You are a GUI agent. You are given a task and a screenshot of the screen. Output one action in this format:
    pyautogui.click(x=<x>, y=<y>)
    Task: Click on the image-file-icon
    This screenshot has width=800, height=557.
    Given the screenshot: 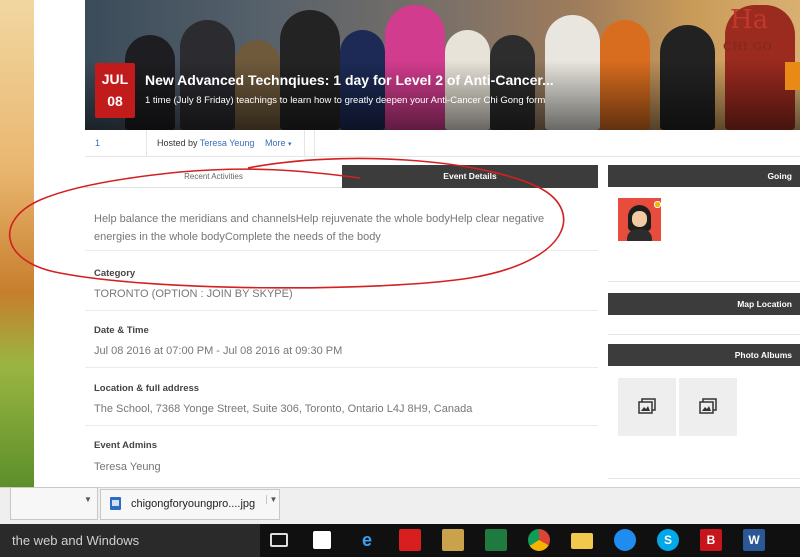 What is the action you would take?
    pyautogui.click(x=115, y=503)
    